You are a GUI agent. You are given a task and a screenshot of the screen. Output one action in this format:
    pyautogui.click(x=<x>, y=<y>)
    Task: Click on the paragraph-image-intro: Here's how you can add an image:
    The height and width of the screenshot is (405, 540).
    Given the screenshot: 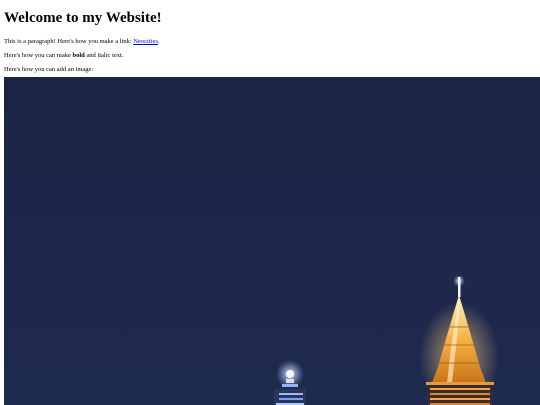 What is the action you would take?
    pyautogui.click(x=49, y=69)
    